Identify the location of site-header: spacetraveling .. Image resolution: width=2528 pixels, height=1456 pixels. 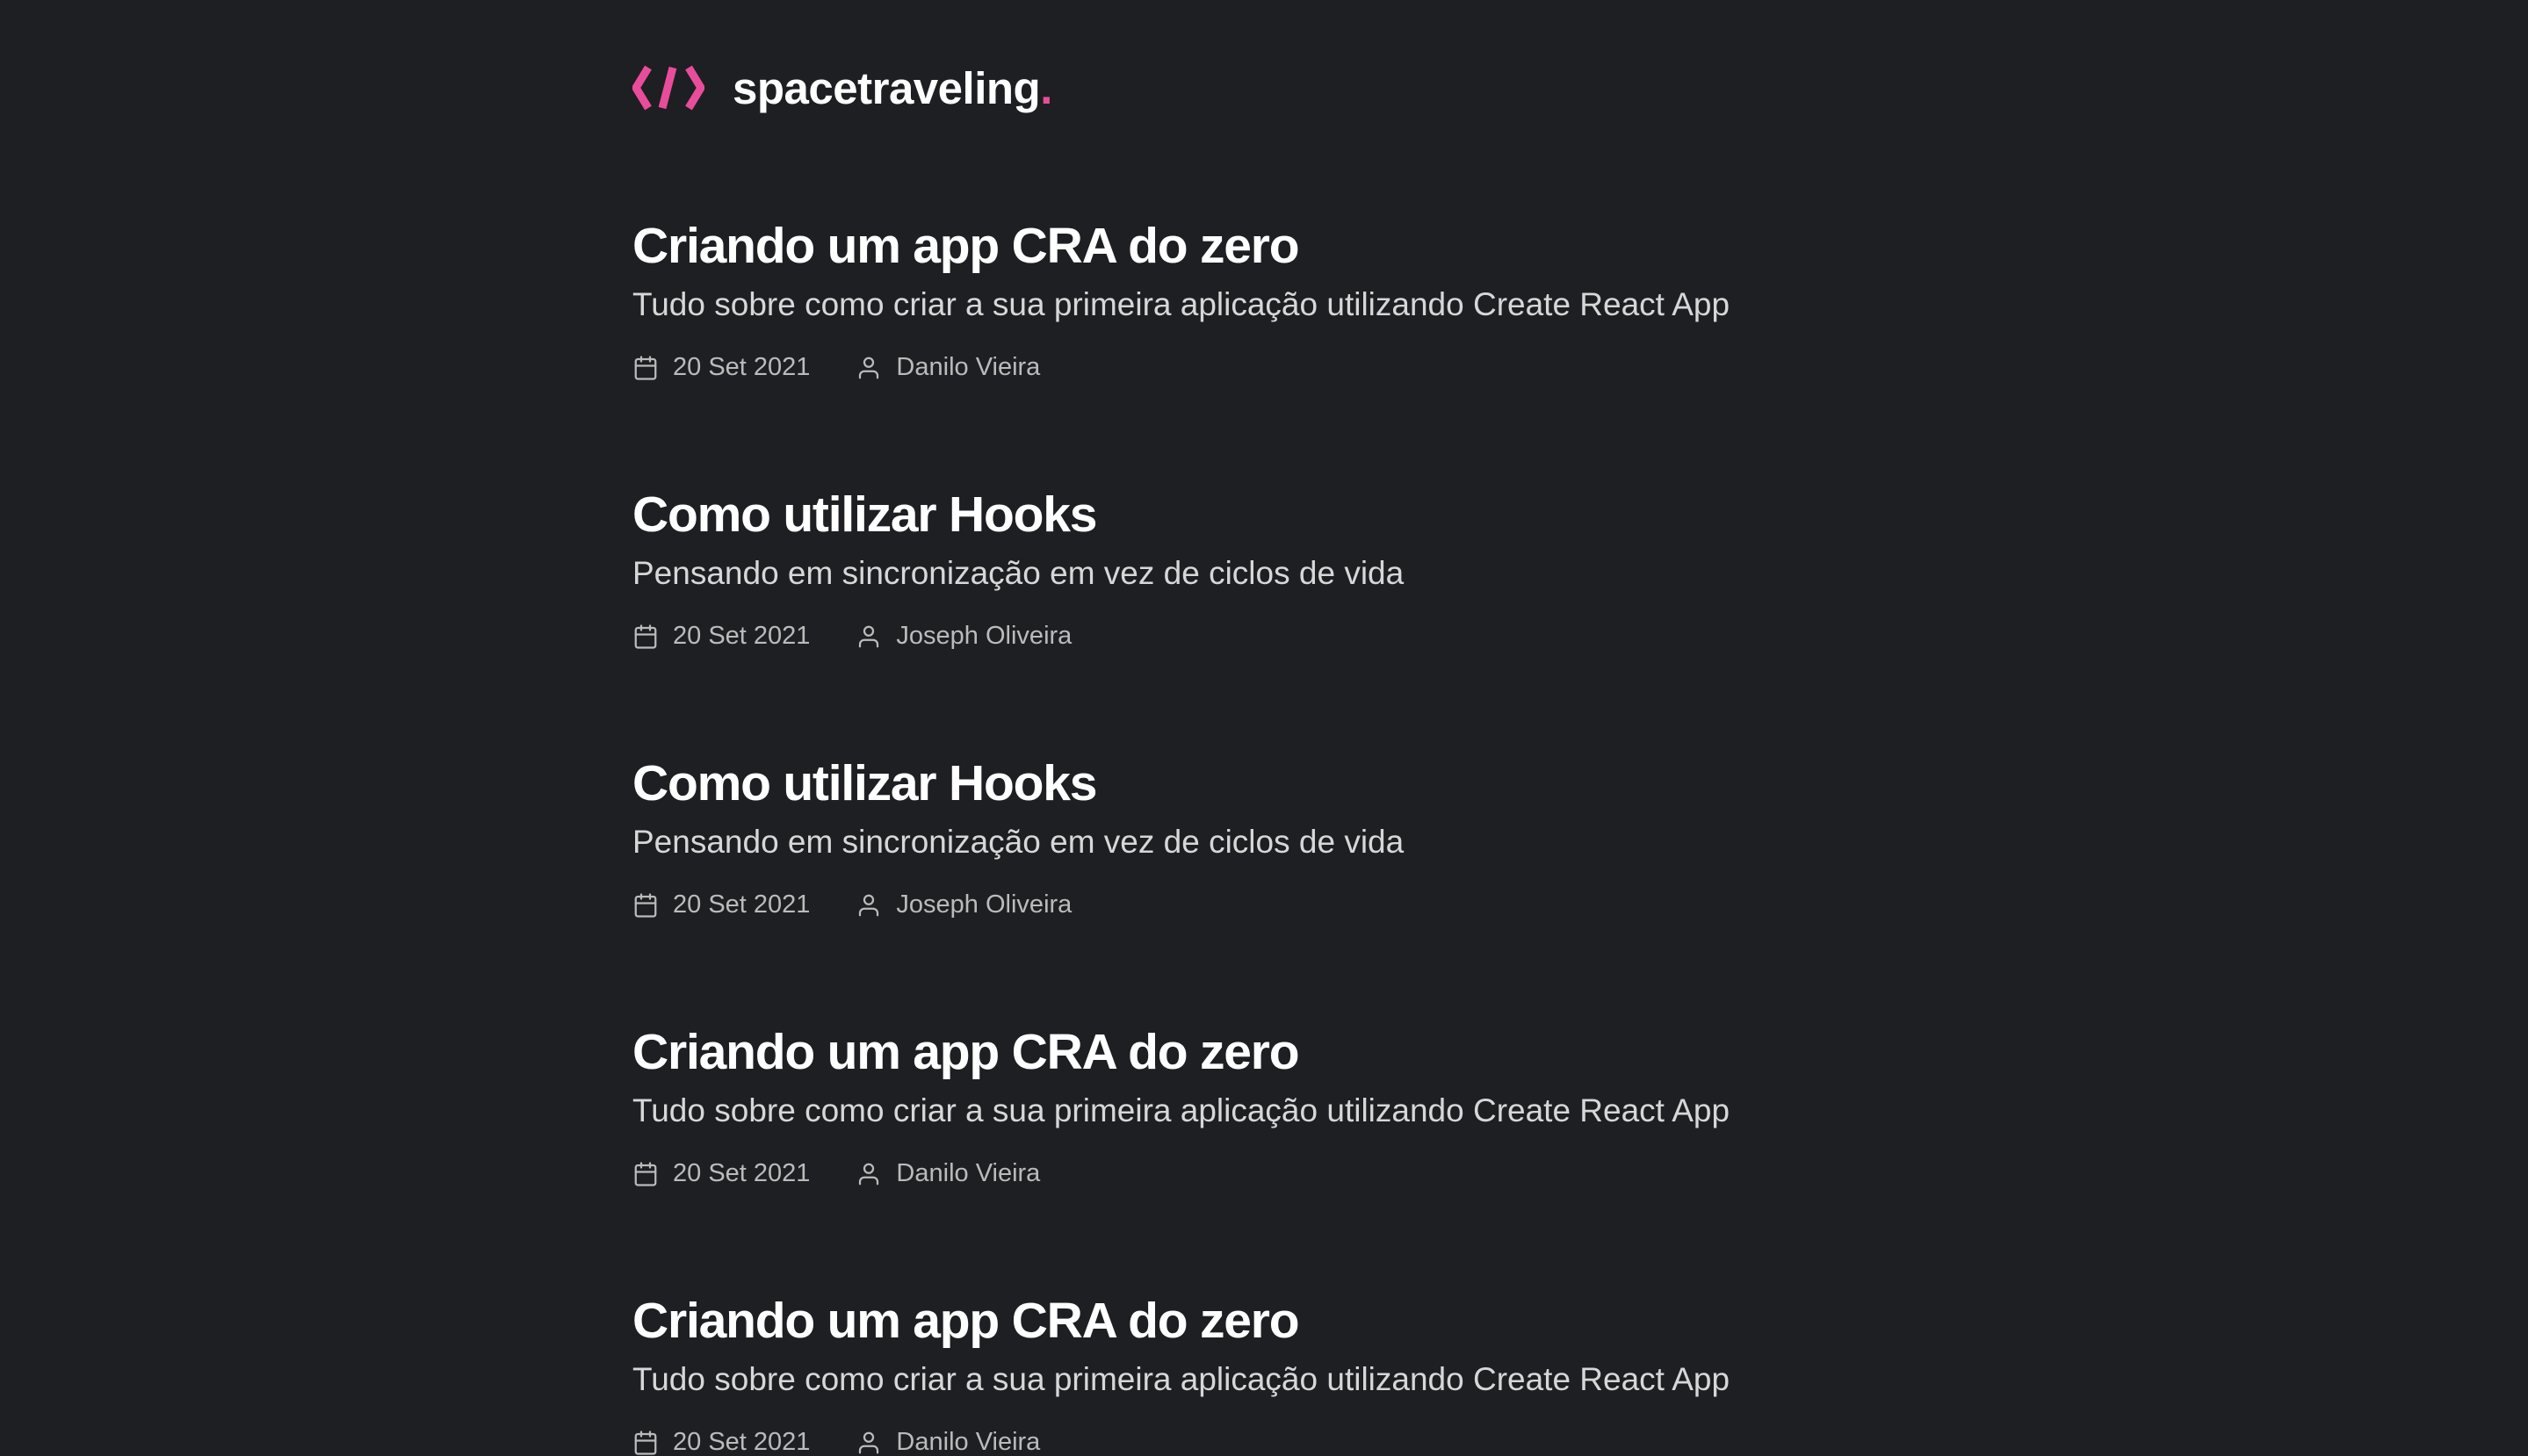
(842, 87).